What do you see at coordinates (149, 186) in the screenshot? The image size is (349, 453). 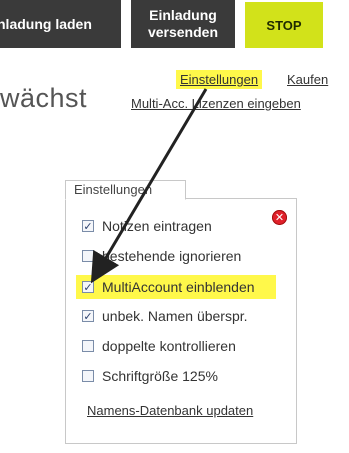 I see `annotation-arrow-icon` at bounding box center [149, 186].